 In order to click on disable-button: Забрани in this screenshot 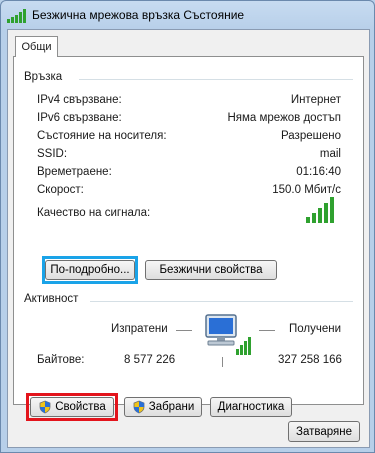, I will do `click(163, 407)`.